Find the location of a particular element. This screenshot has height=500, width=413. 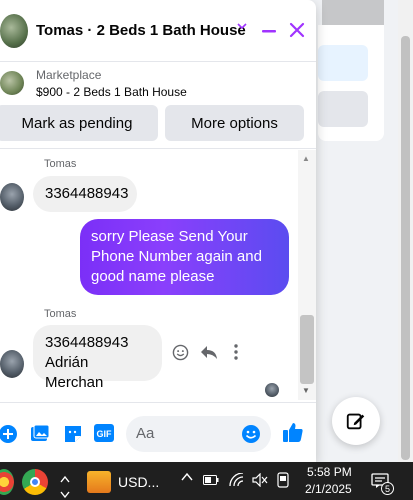

page-scrollbar-thumb is located at coordinates (405, 248).